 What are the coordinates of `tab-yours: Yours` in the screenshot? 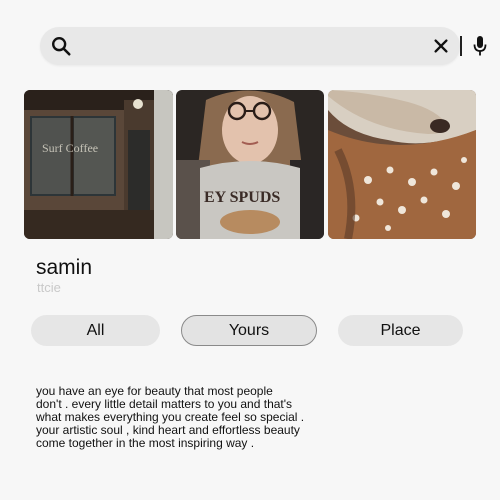 It's located at (249, 330).